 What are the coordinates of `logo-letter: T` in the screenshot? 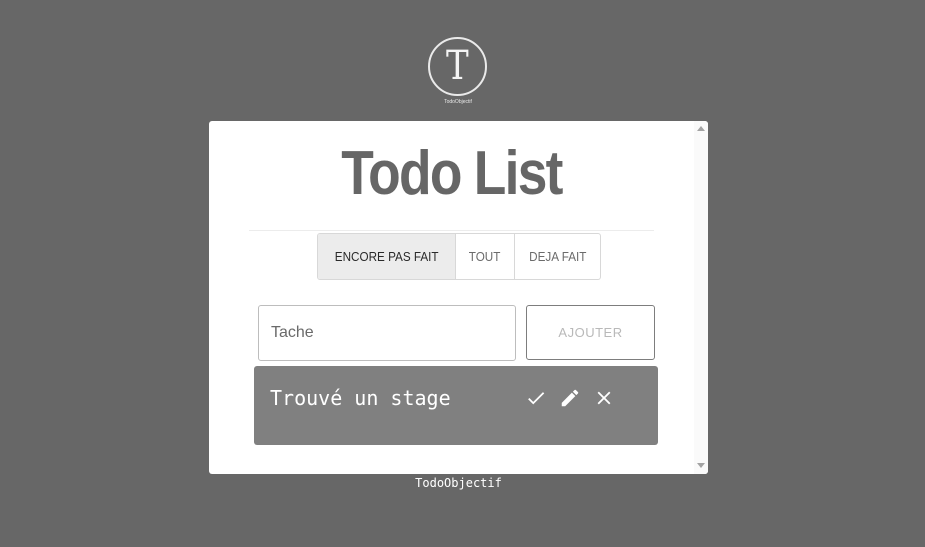 It's located at (457, 65).